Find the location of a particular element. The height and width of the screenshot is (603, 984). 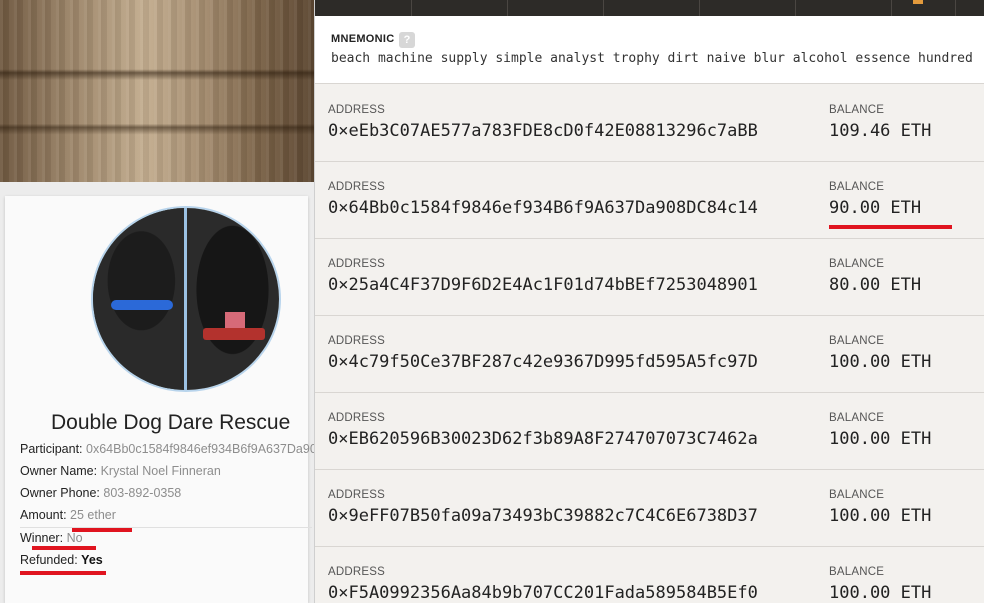

winner-row: Winner: No is located at coordinates (51, 538).